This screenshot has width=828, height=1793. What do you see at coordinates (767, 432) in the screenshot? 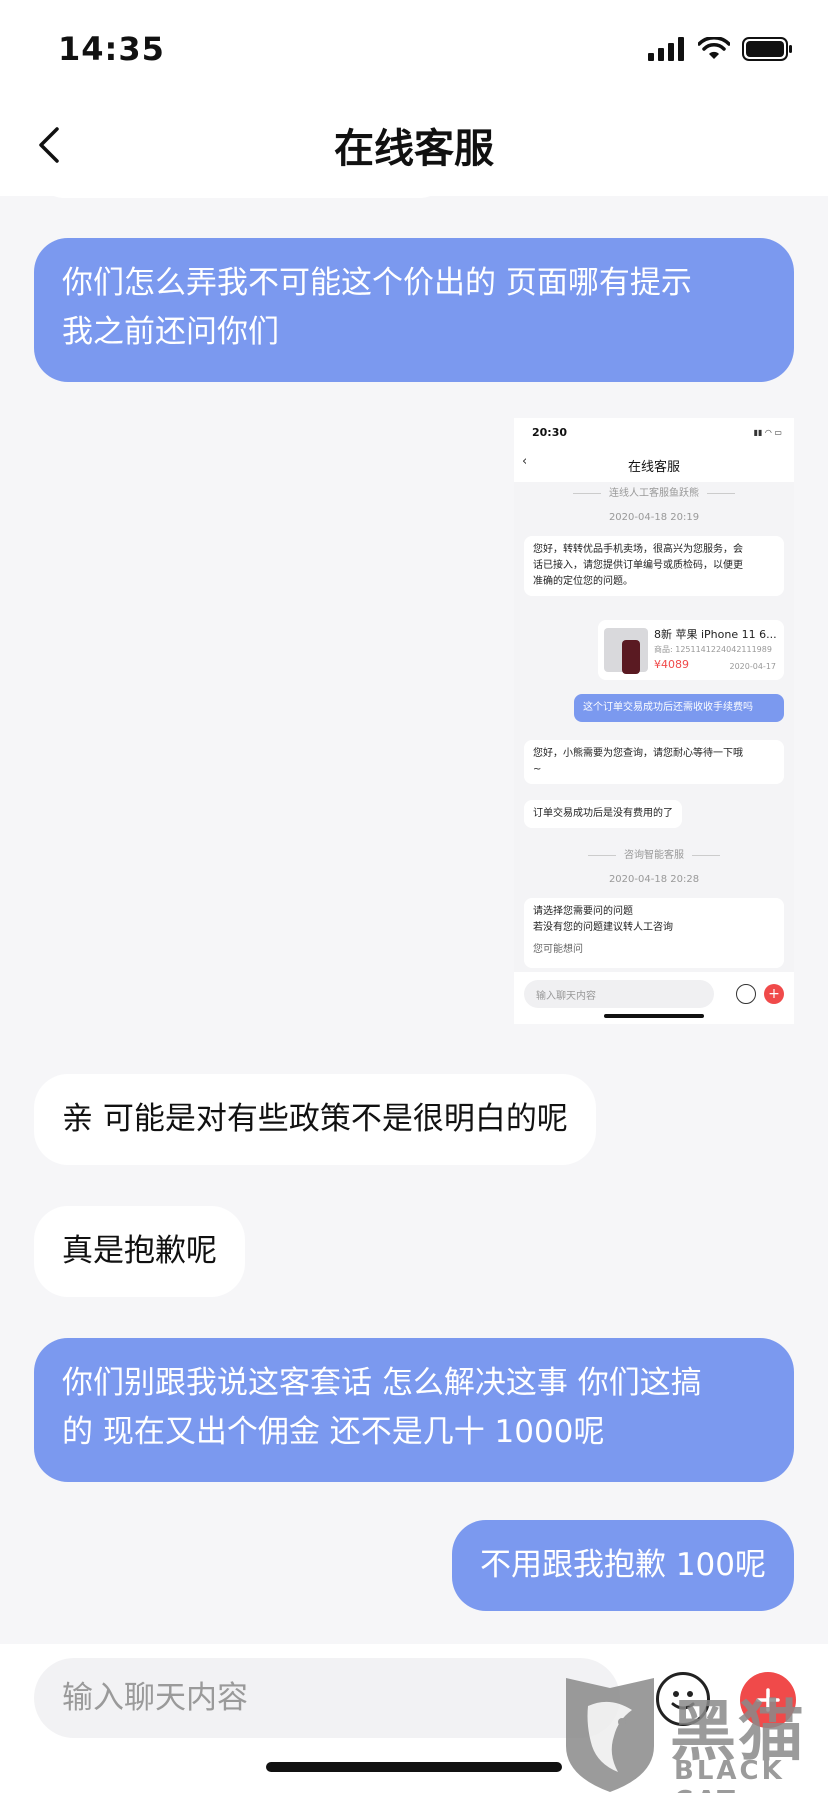
I see `embedded-status-icons: ▮▮ ◠ ▭` at bounding box center [767, 432].